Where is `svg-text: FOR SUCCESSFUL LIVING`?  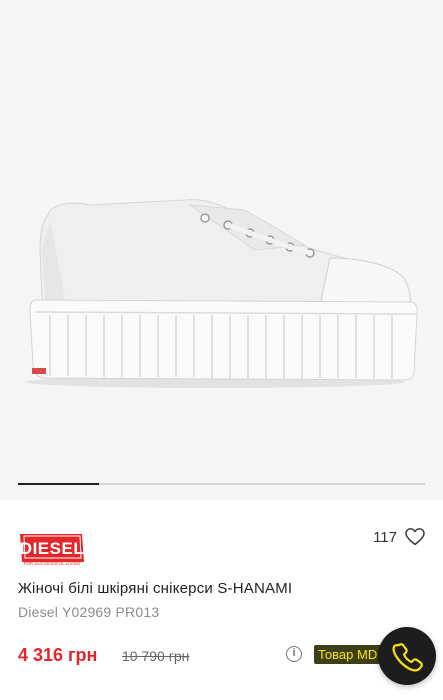 svg-text: FOR SUCCESSFUL LIVING is located at coordinates (52, 563).